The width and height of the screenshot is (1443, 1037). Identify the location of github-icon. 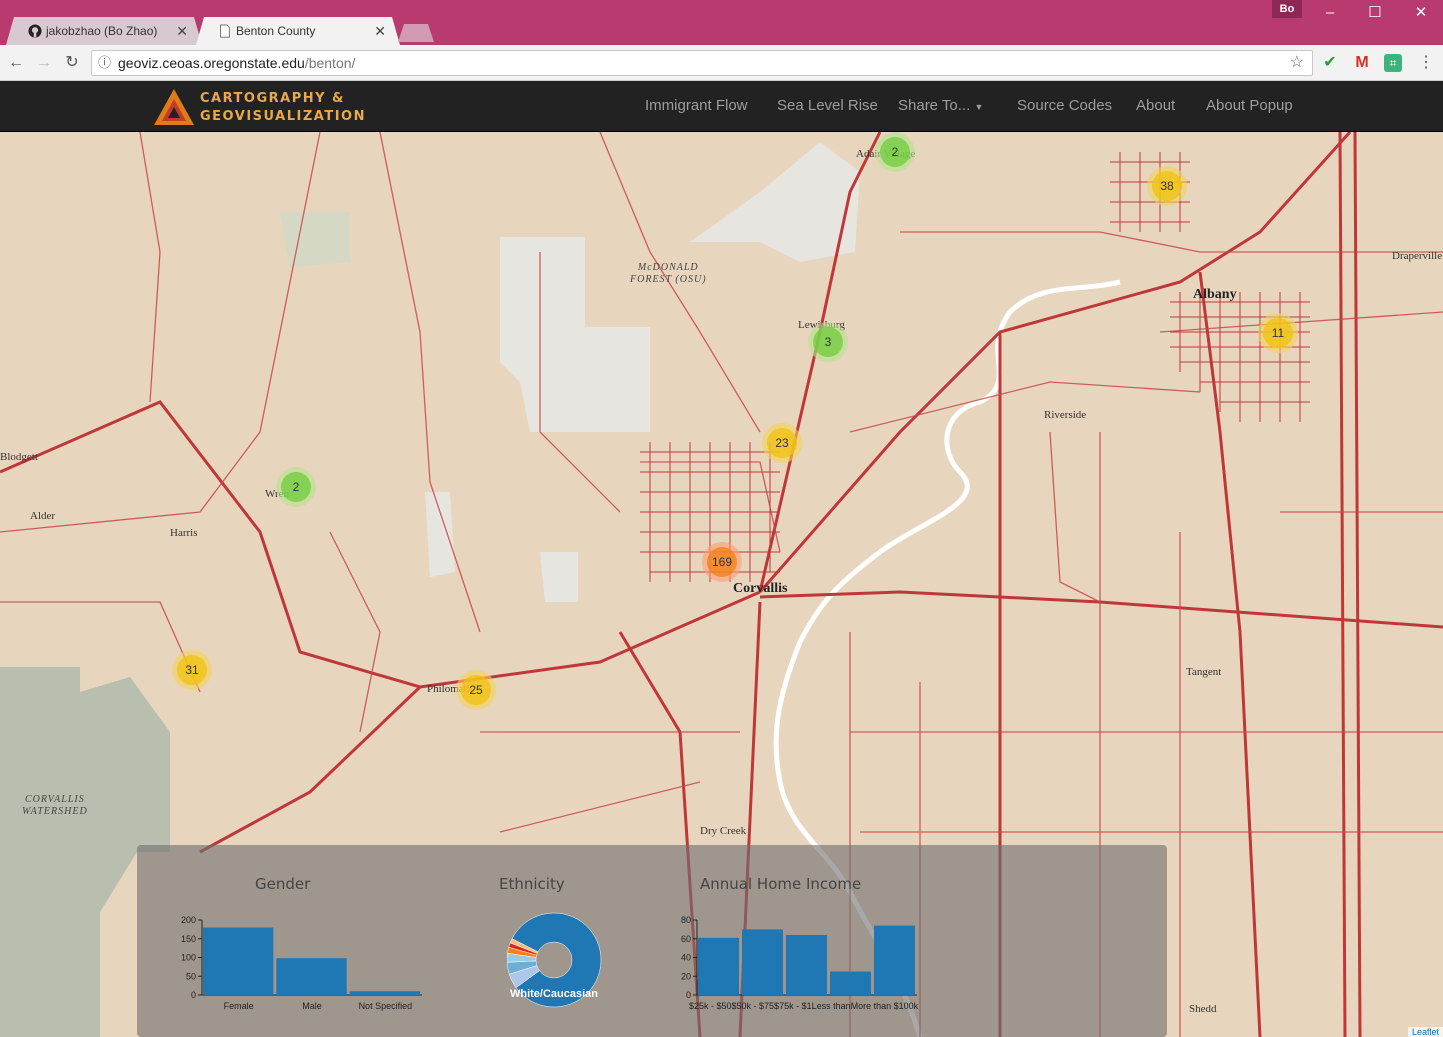
(35, 31).